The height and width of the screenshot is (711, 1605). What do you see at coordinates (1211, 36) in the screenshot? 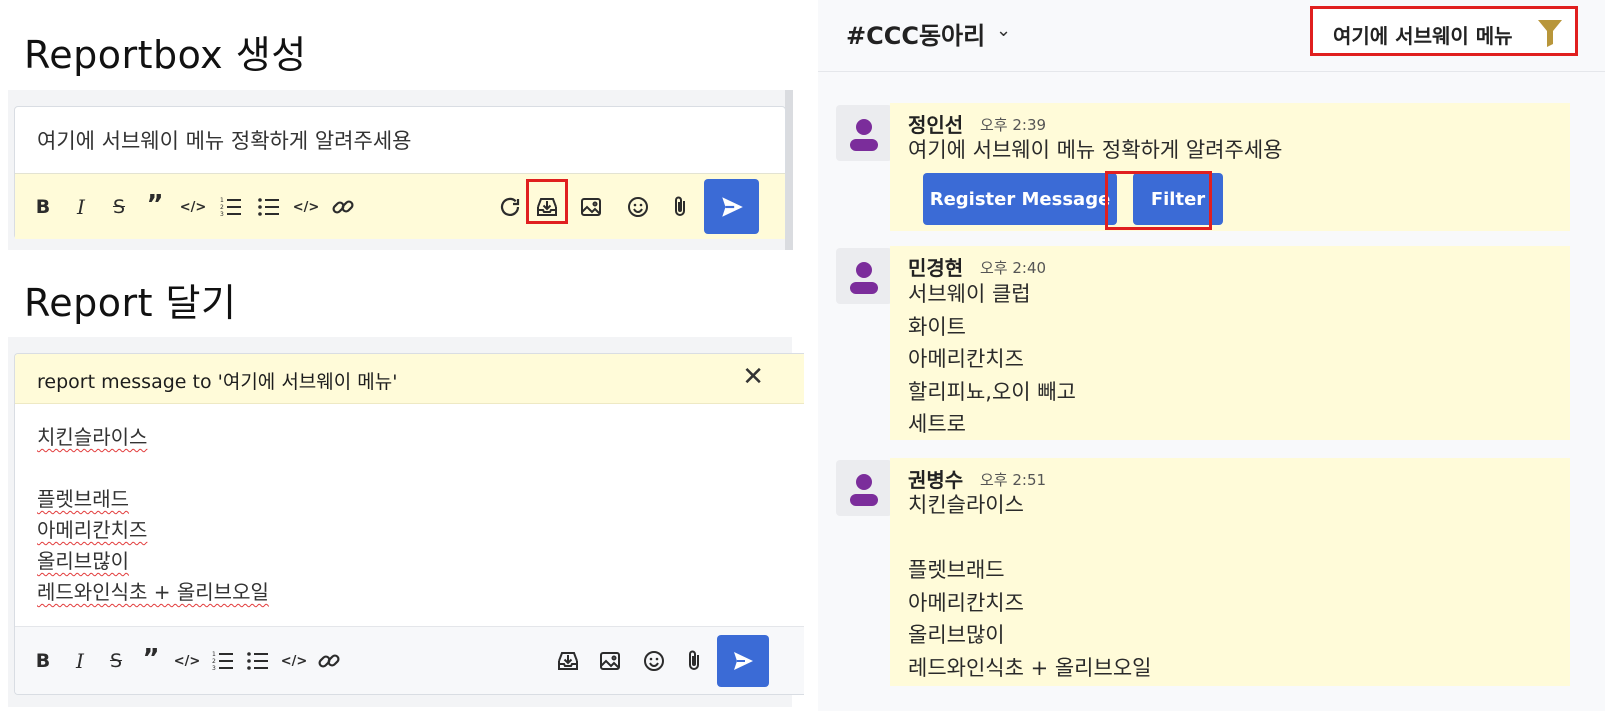
I see `chat-header: #CCC동아리 ⌄ 여기에 서브웨이 메뉴` at bounding box center [1211, 36].